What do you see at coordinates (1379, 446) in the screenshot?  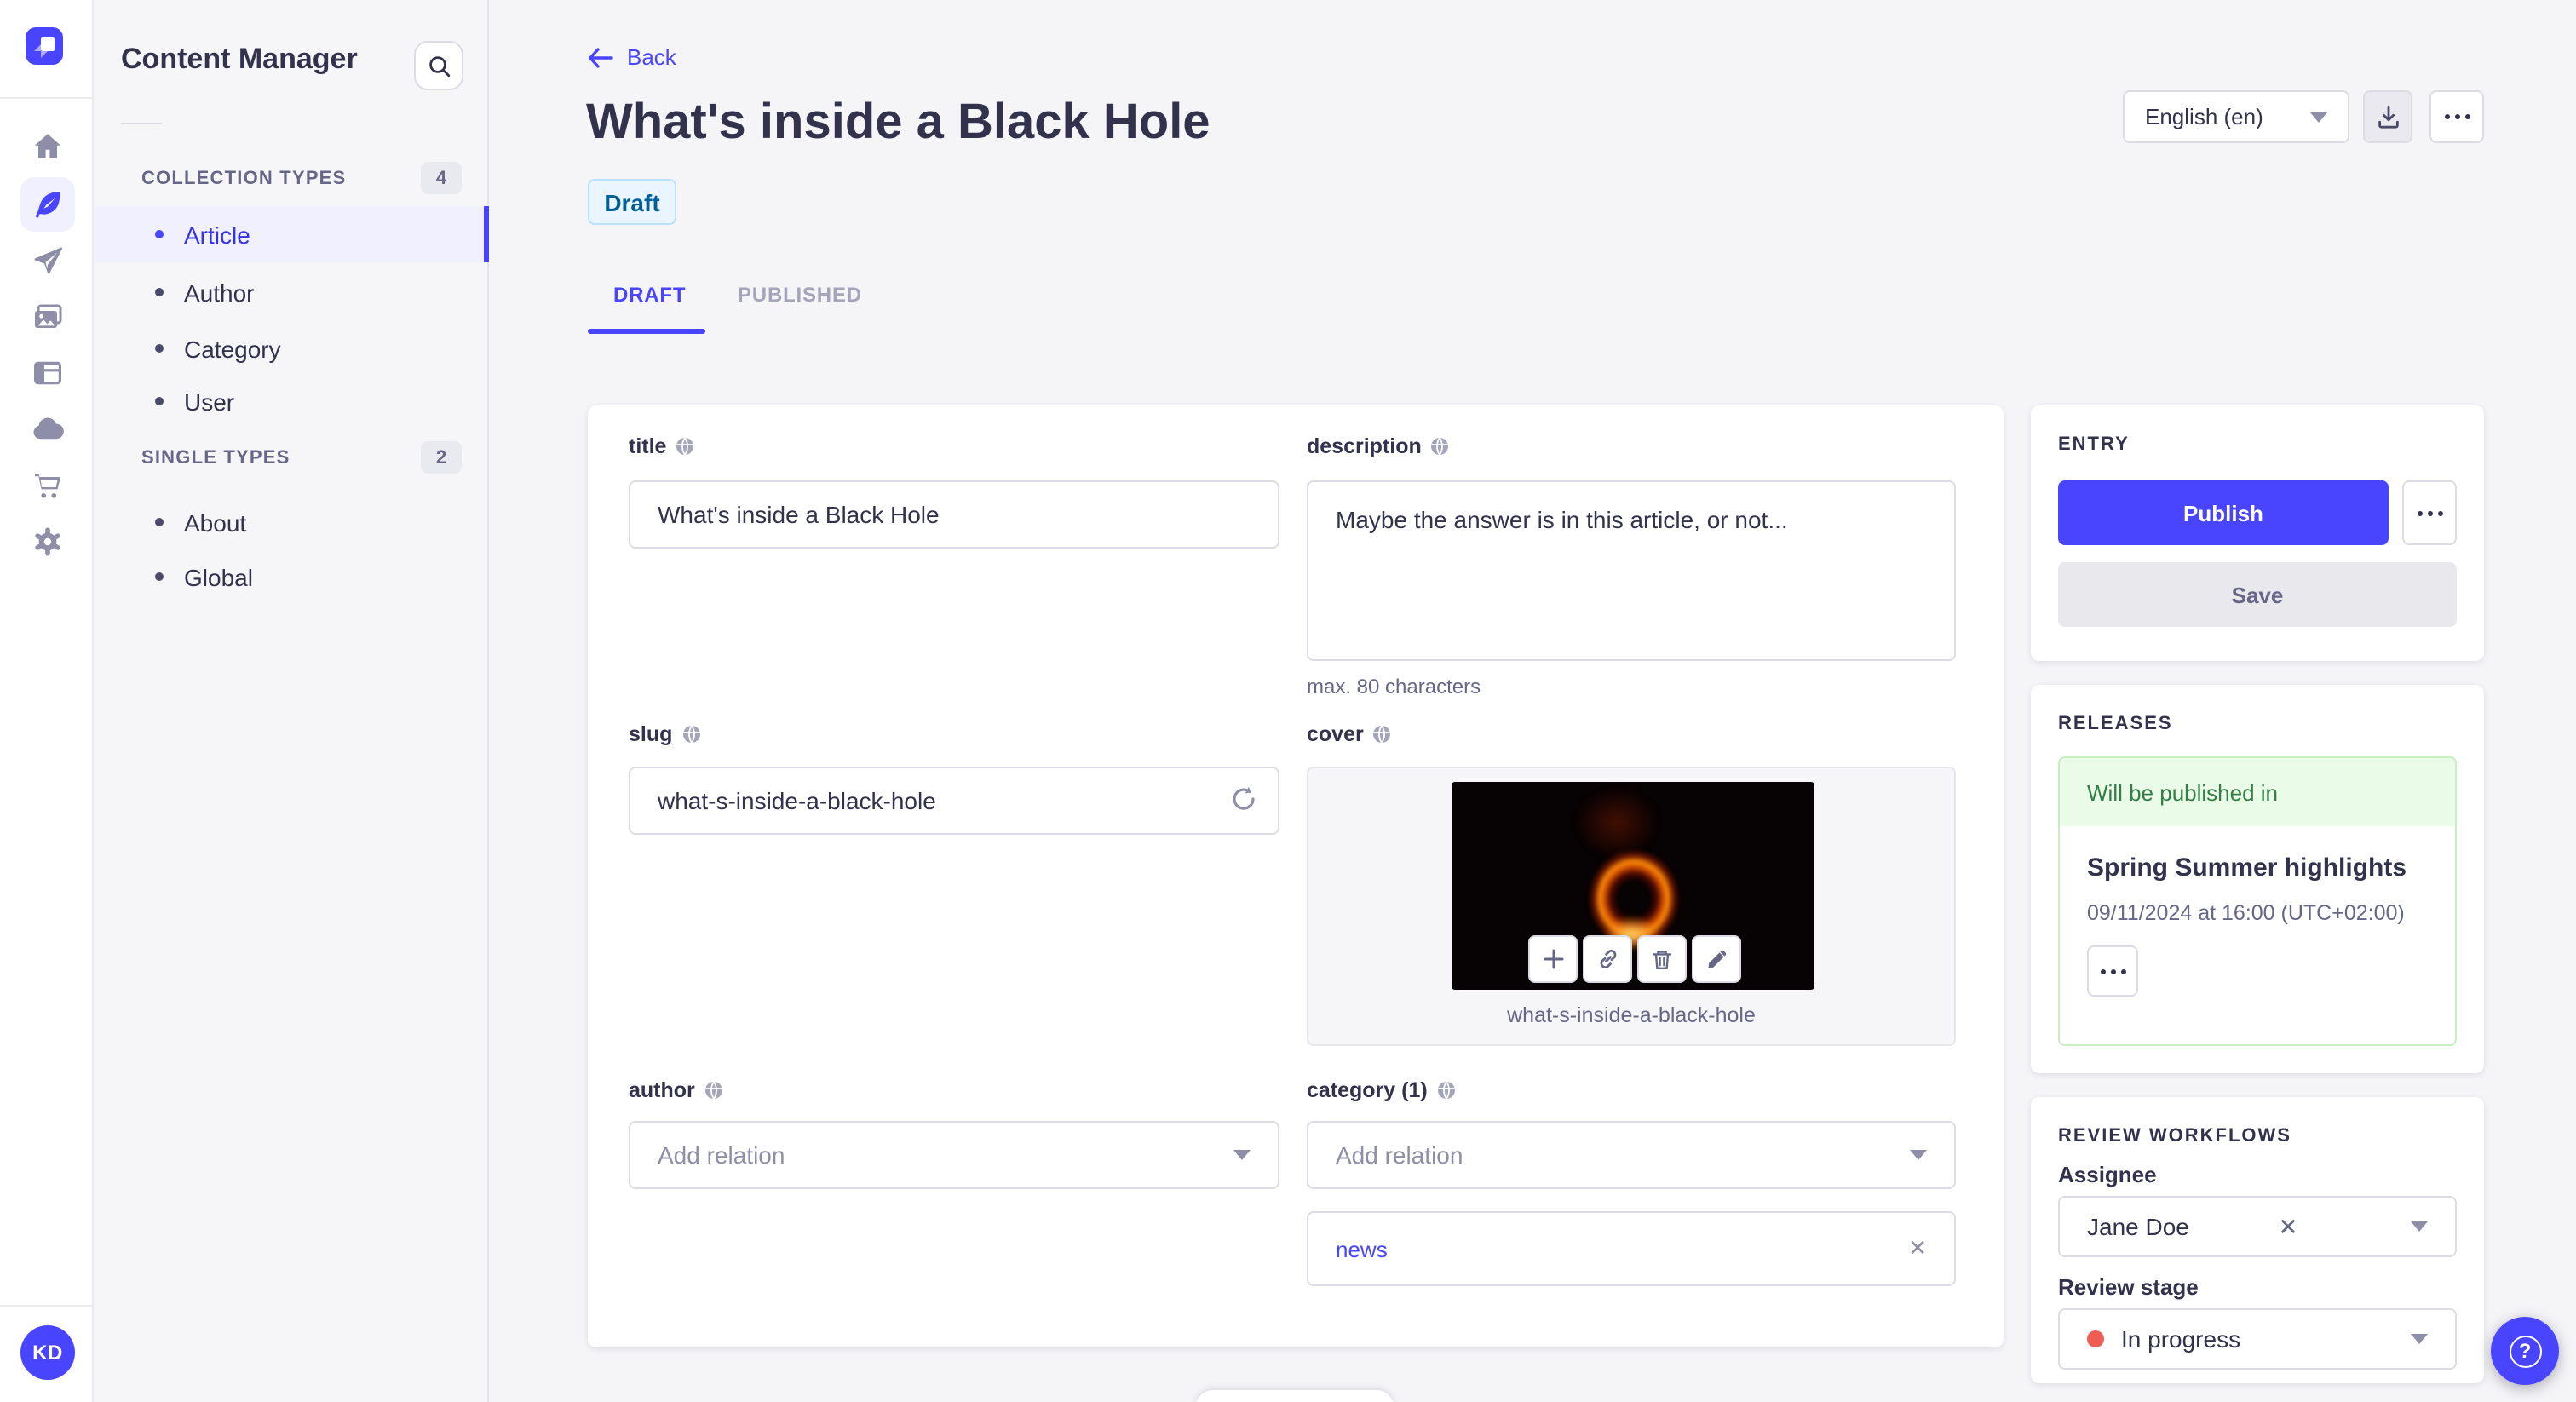 I see `description-field-label: description` at bounding box center [1379, 446].